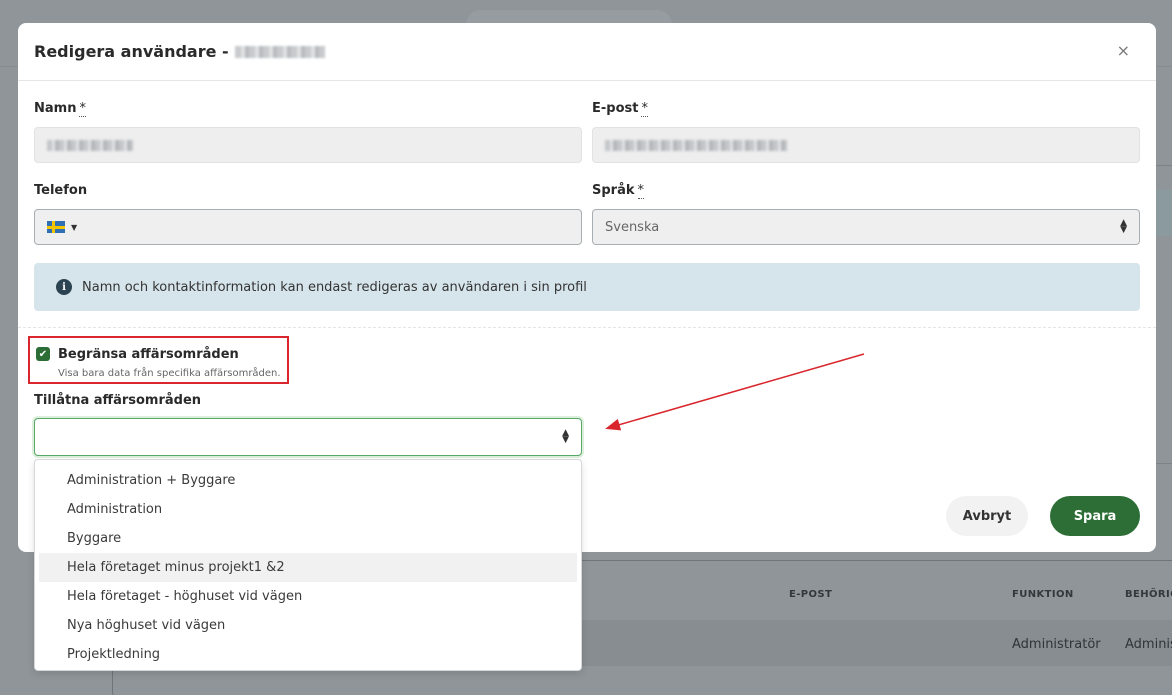  Describe the element at coordinates (308, 567) in the screenshot. I see `dropdown-option-hovered: Hela företaget minus projekt1 &2` at that location.